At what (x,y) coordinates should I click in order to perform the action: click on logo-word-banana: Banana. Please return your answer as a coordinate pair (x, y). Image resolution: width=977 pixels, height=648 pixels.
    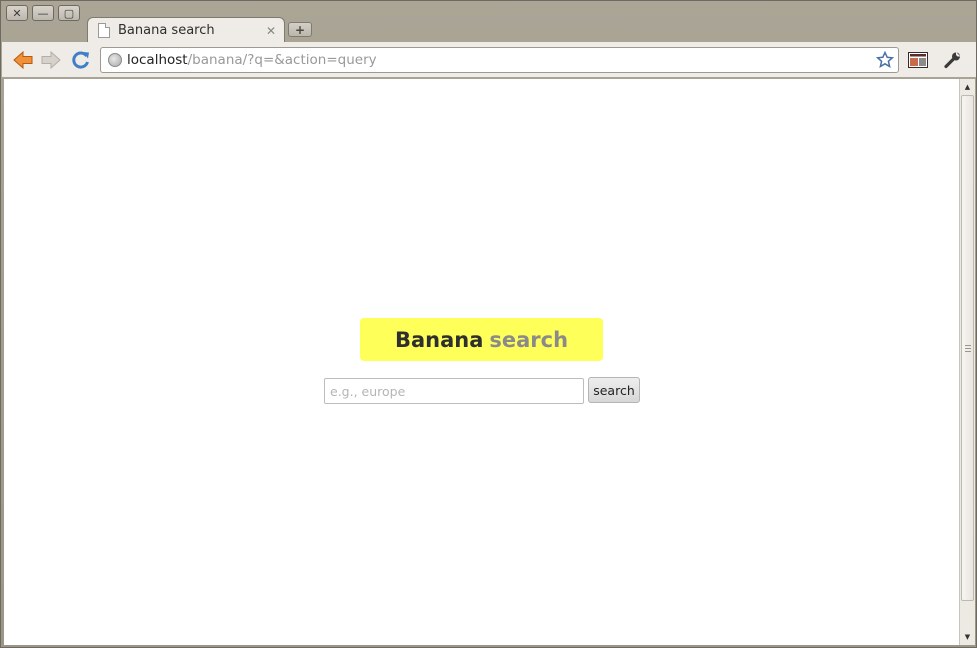
    Looking at the image, I should click on (439, 339).